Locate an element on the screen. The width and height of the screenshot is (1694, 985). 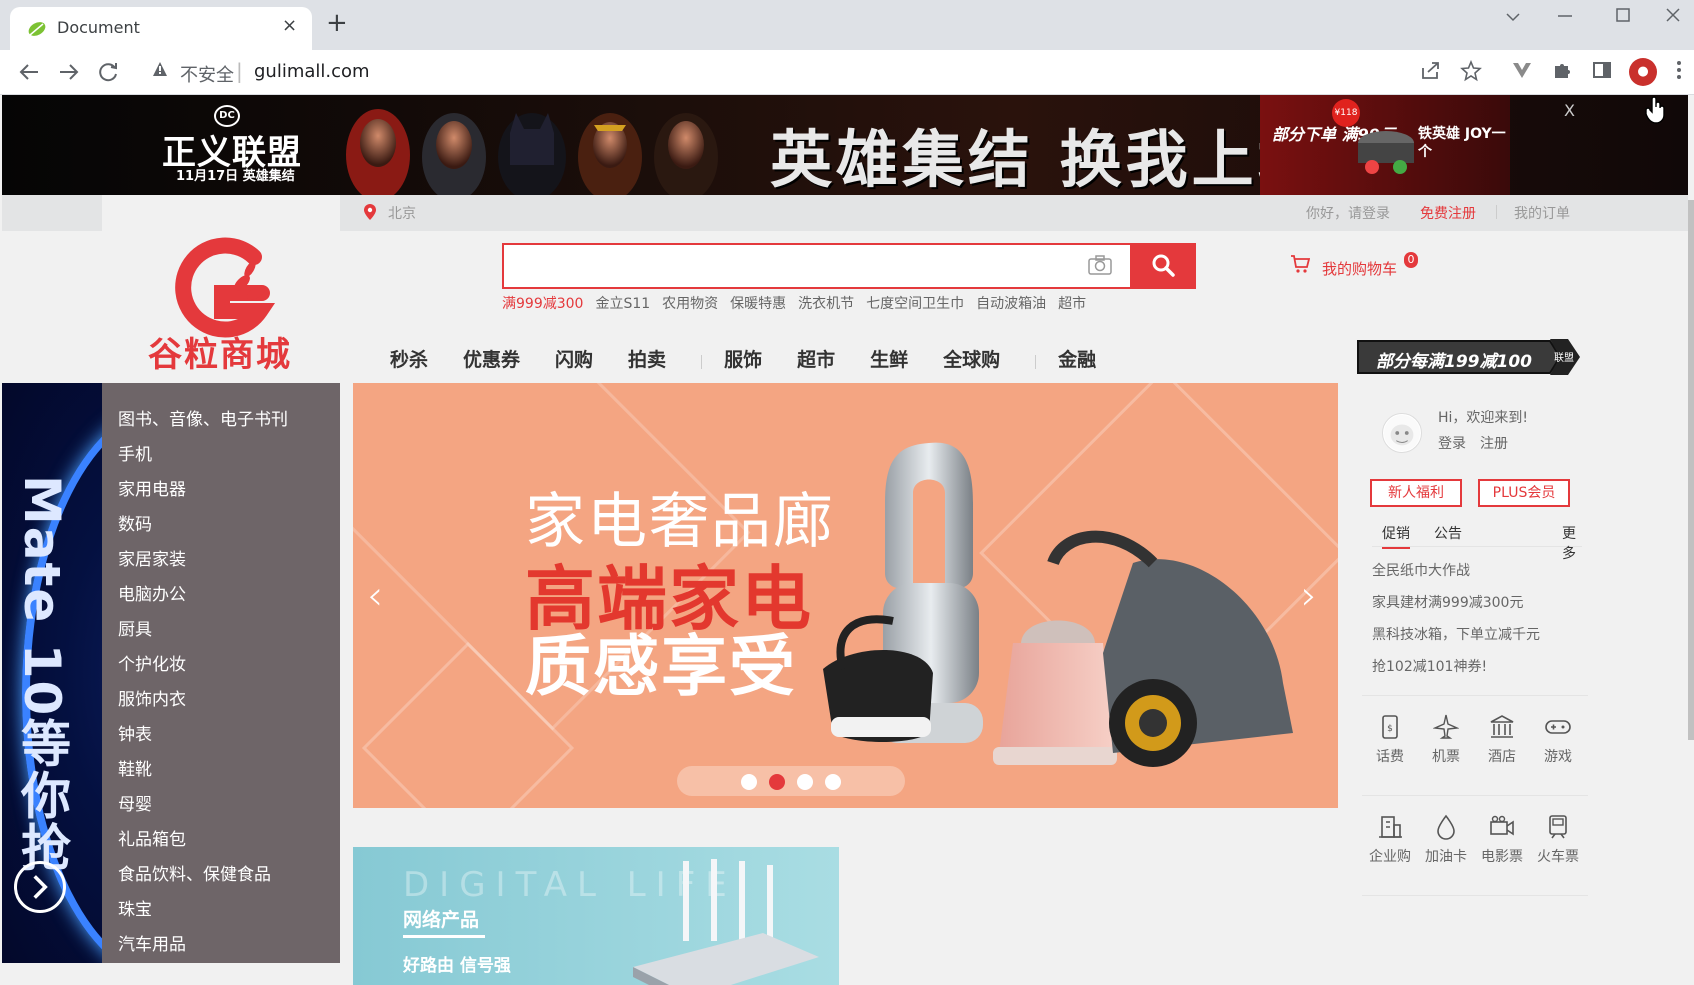
hotword-link: 七度空间卫生巾 is located at coordinates (915, 304).